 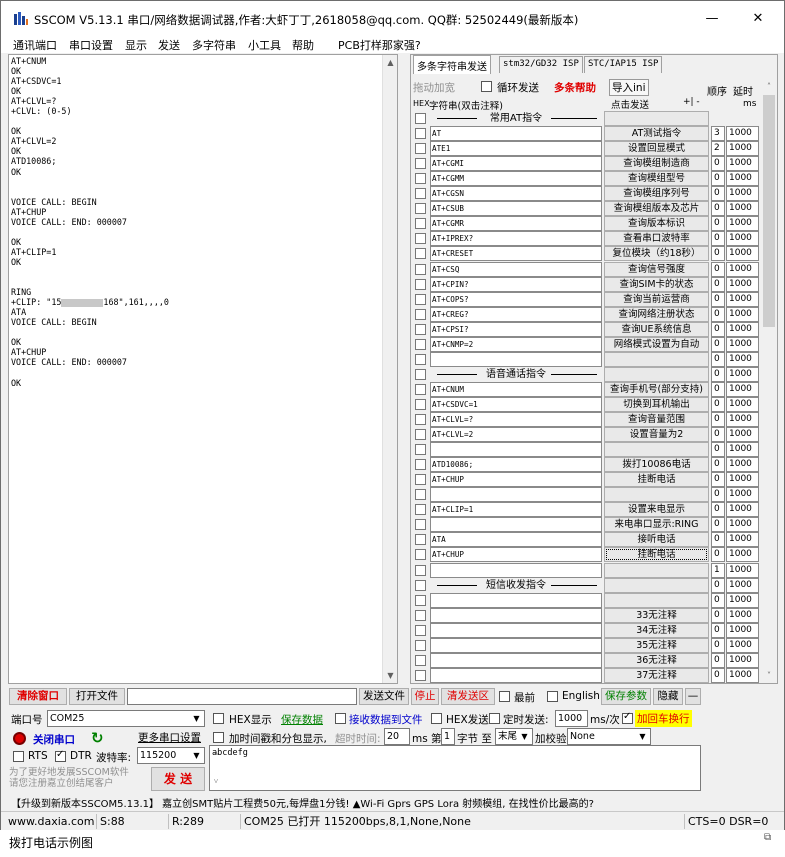 I want to click on register-promo: 为了更好地发展SSCOM软件 请您注册嘉立创结尾客户, so click(x=69, y=778).